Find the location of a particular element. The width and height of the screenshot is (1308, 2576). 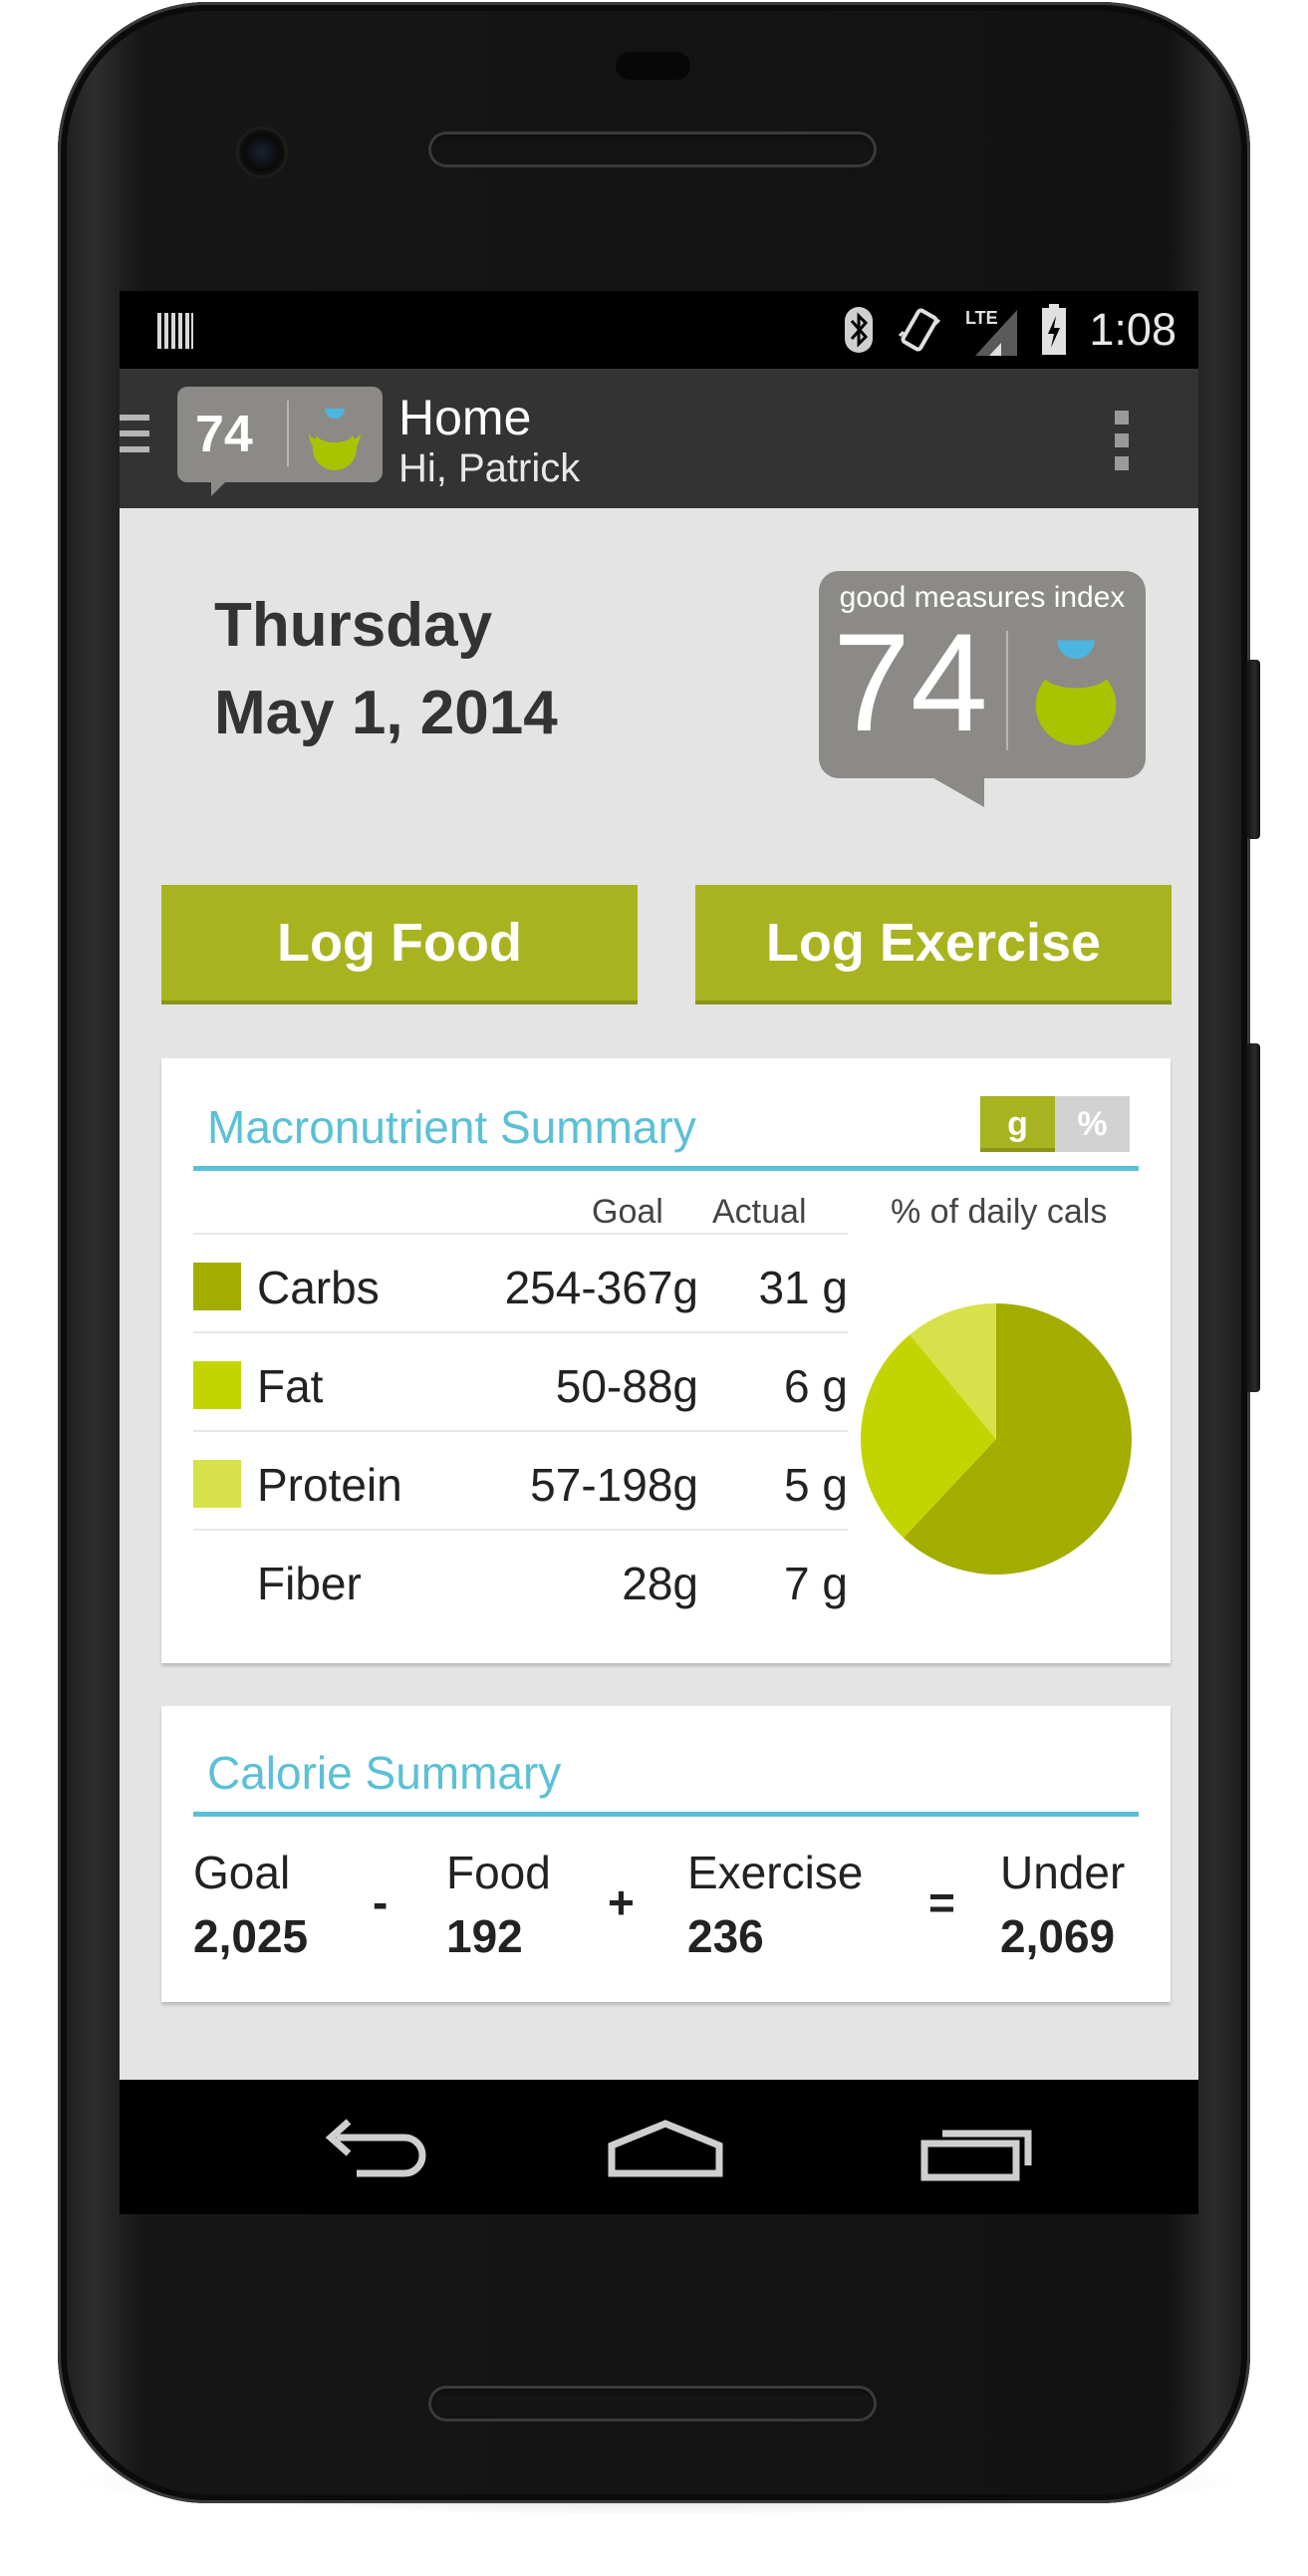

percent-toggle-button: % is located at coordinates (1092, 1124).